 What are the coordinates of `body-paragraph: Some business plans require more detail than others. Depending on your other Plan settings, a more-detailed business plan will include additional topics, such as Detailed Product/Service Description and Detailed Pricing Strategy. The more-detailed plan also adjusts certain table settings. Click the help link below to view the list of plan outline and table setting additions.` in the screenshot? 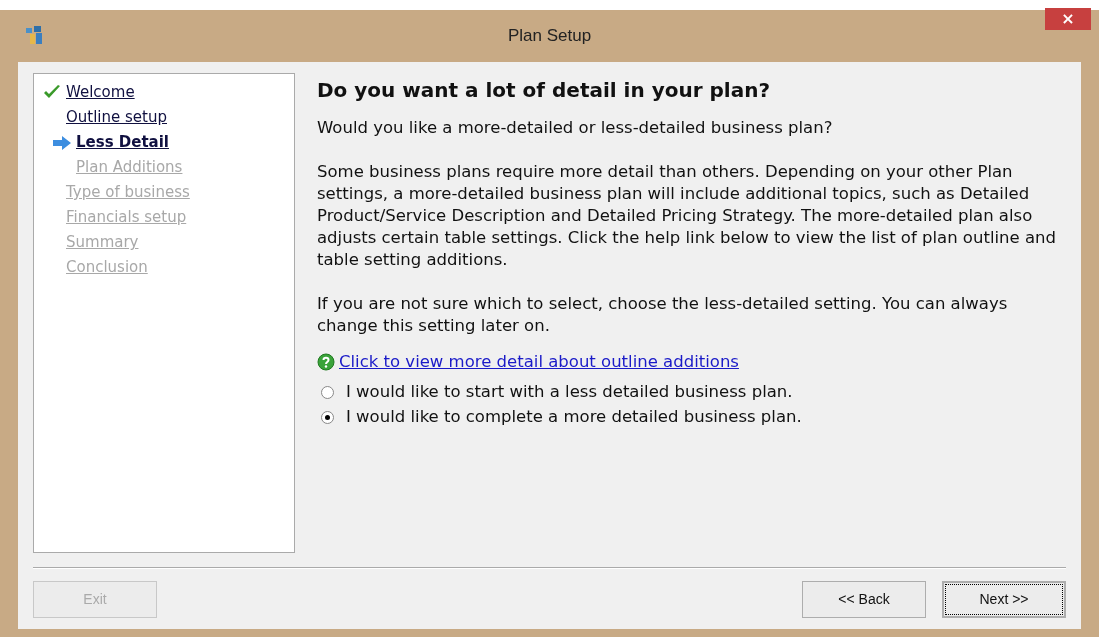 It's located at (687, 216).